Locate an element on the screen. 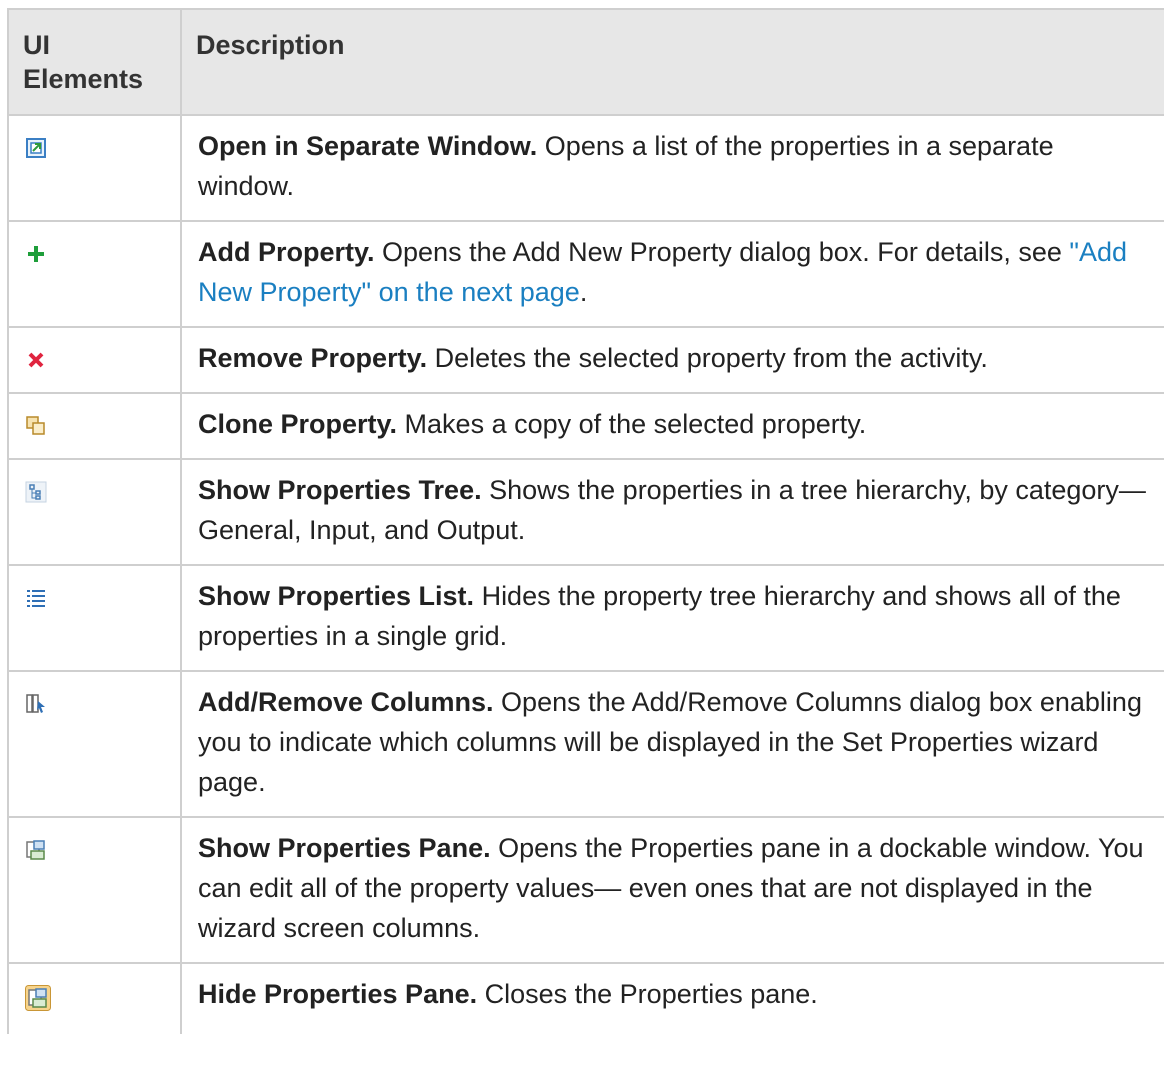 The height and width of the screenshot is (1071, 1164). clone-icon is located at coordinates (36, 426).